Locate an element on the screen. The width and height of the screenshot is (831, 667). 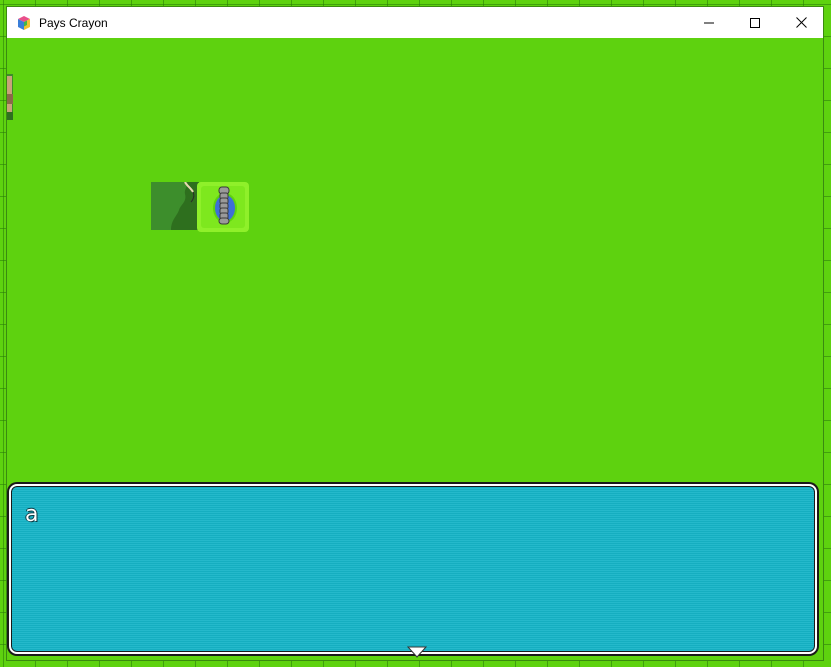
window-title: Pays Crayon is located at coordinates (73, 22).